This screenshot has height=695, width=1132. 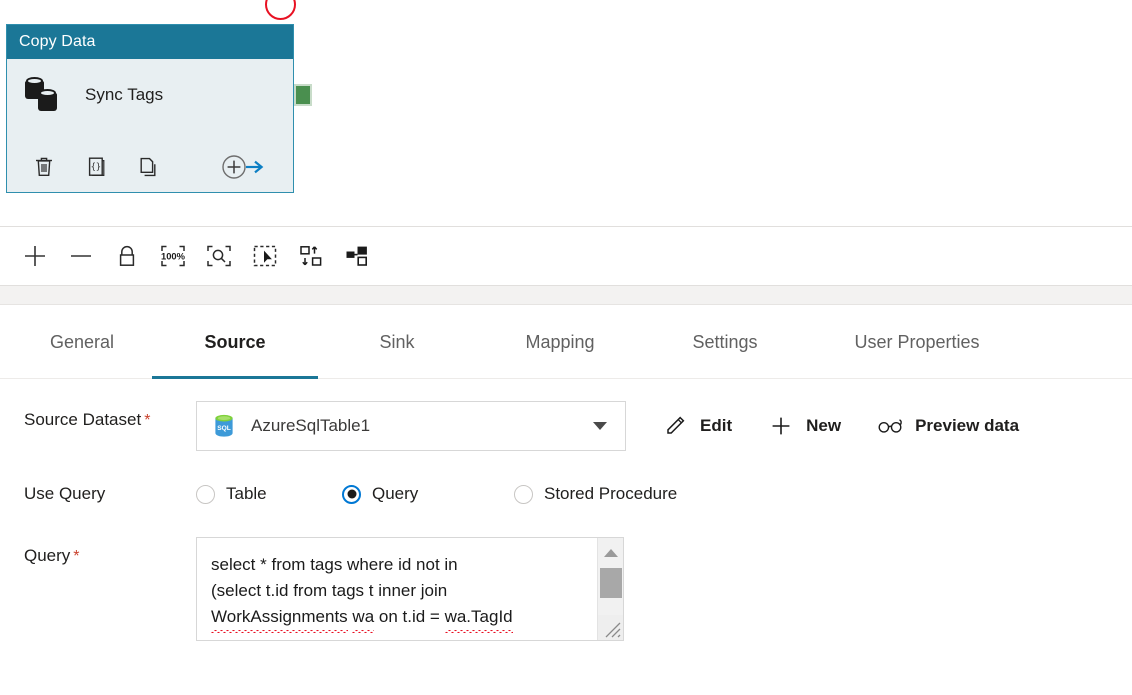 I want to click on query-line-3-mid: on t.id =, so click(x=409, y=616).